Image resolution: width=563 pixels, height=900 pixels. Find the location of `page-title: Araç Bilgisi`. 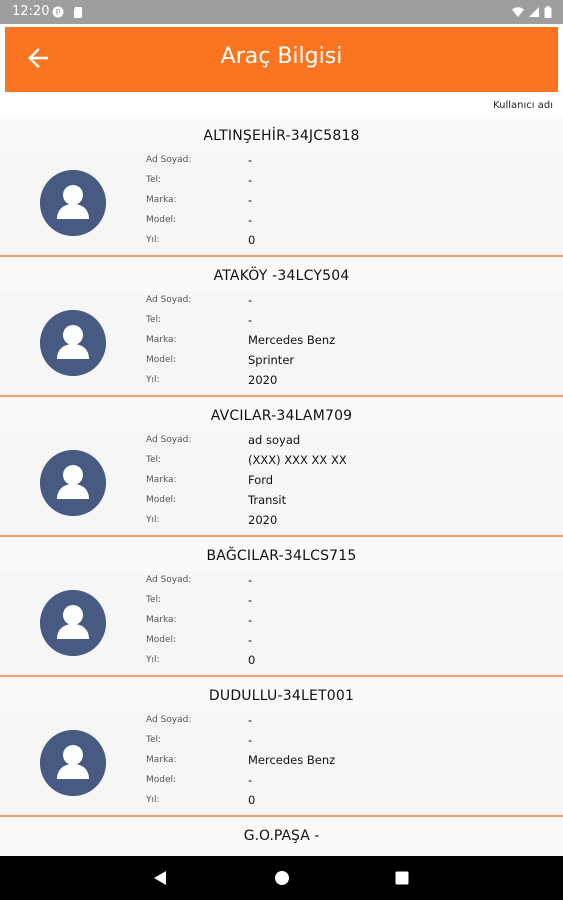

page-title: Araç Bilgisi is located at coordinates (281, 56).